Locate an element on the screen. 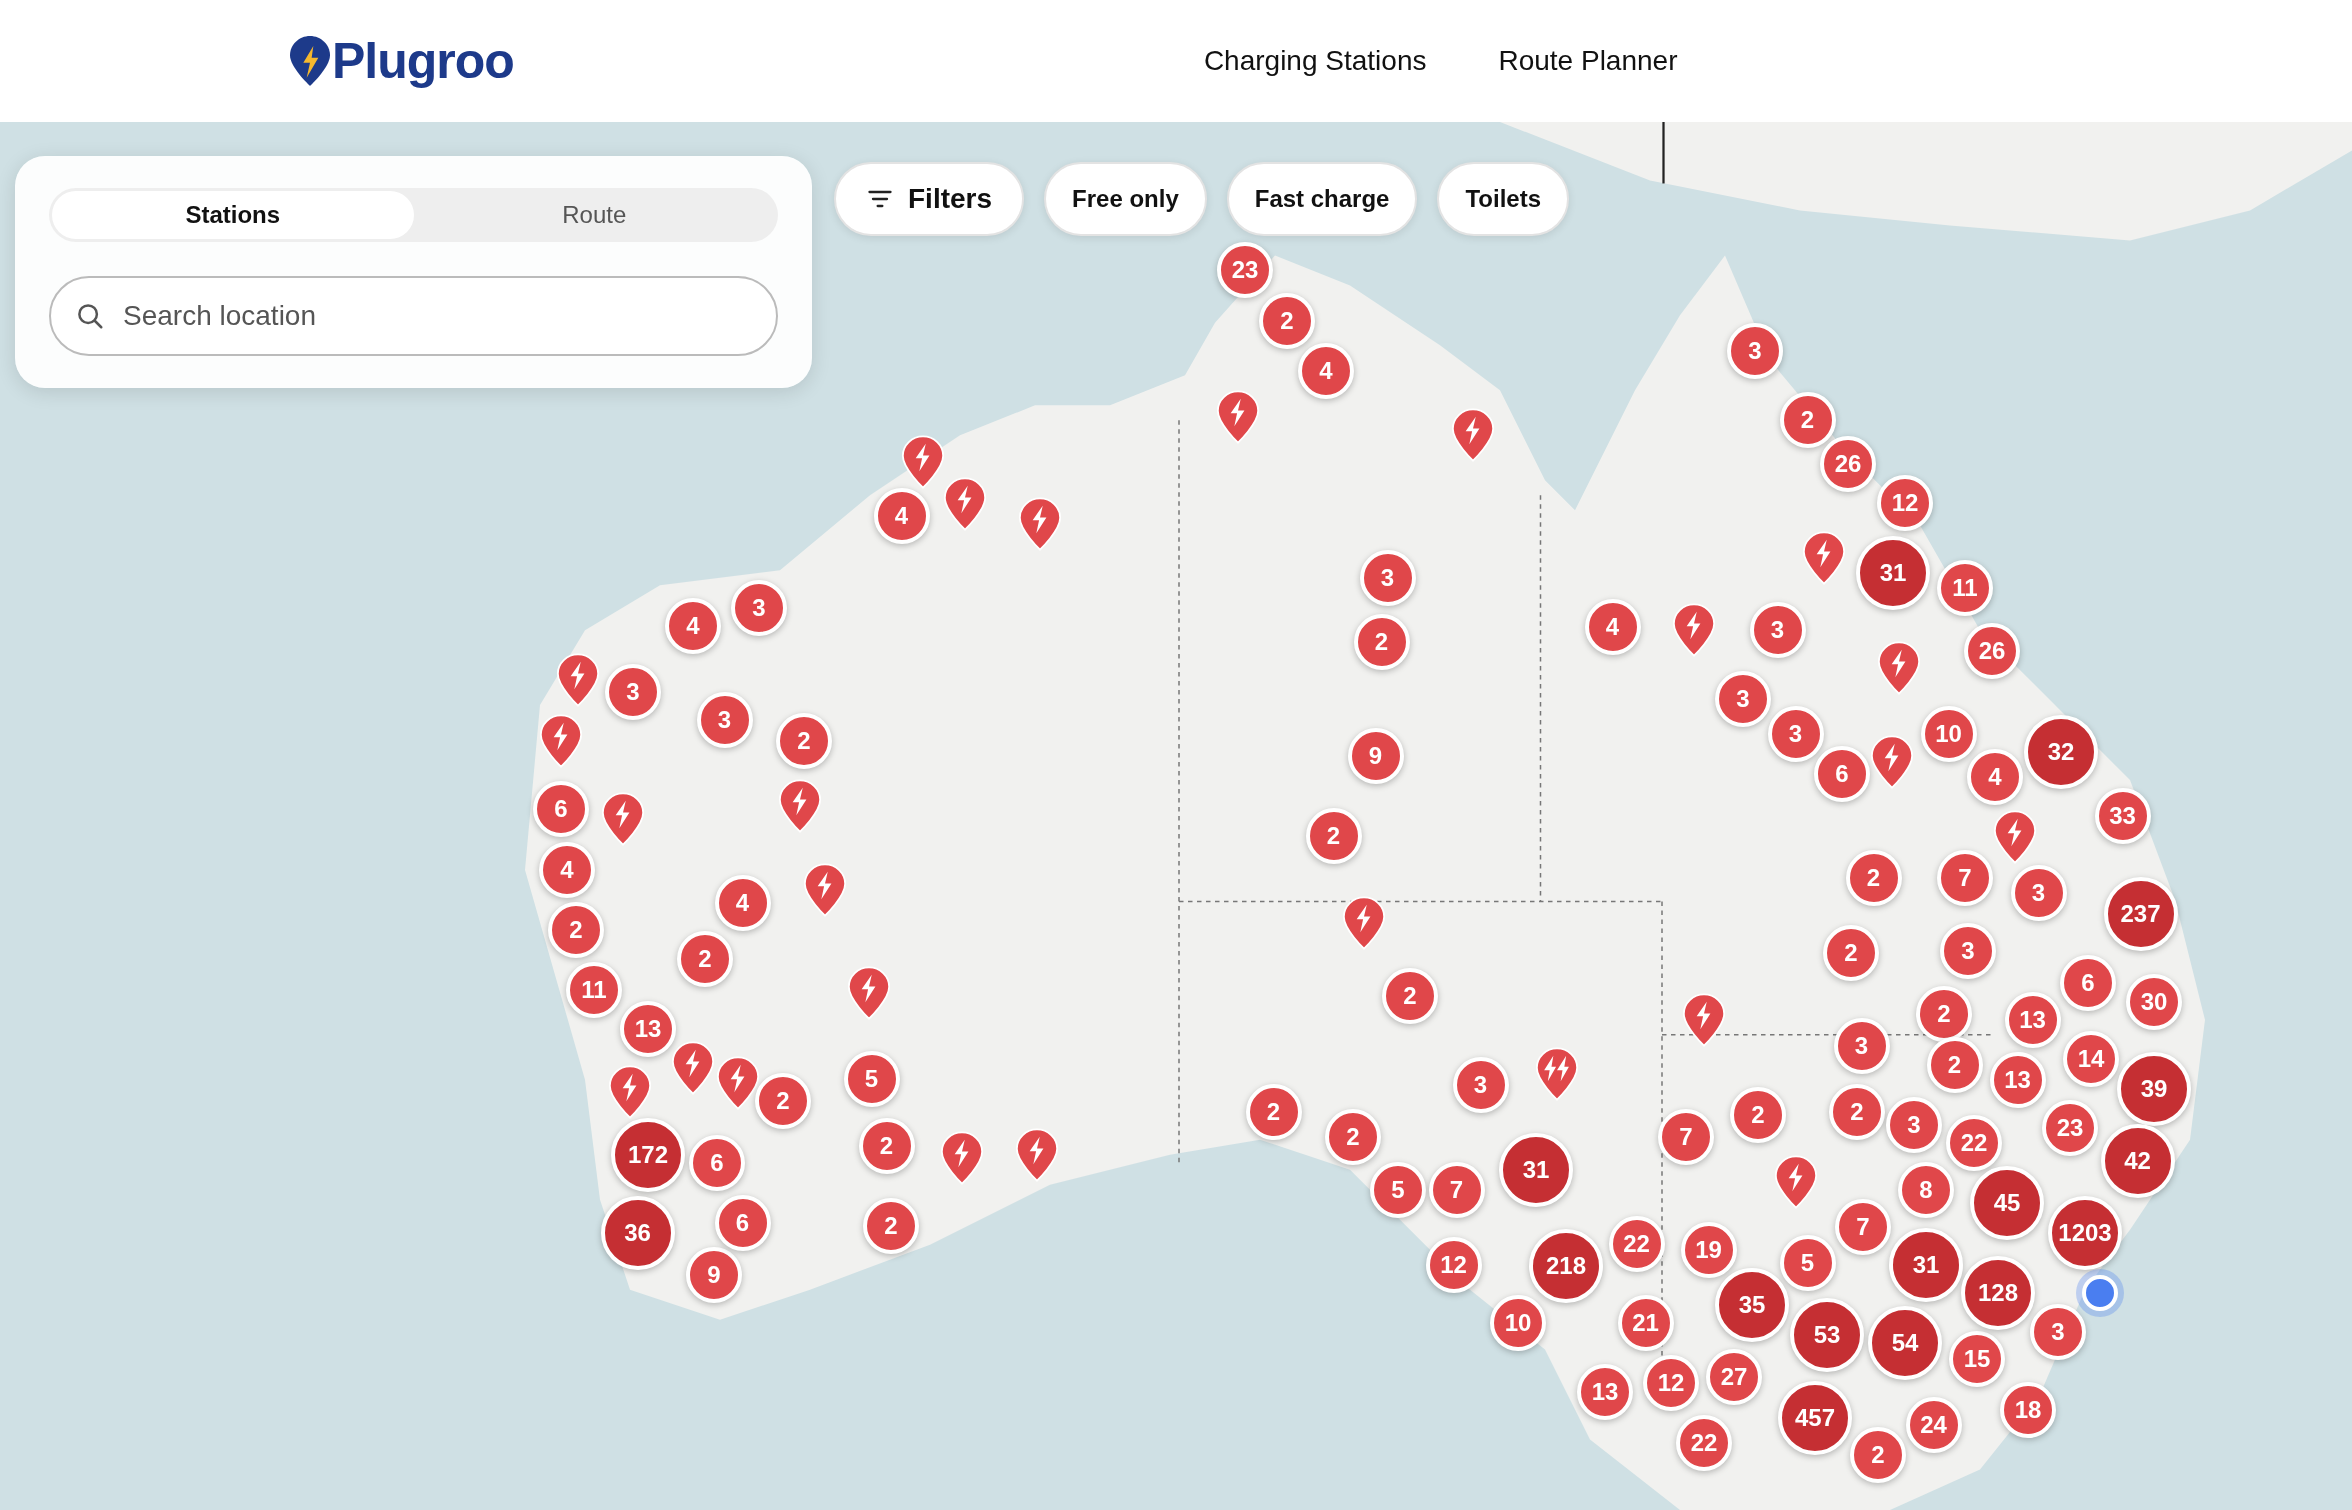  filters-button: Filters is located at coordinates (929, 199).